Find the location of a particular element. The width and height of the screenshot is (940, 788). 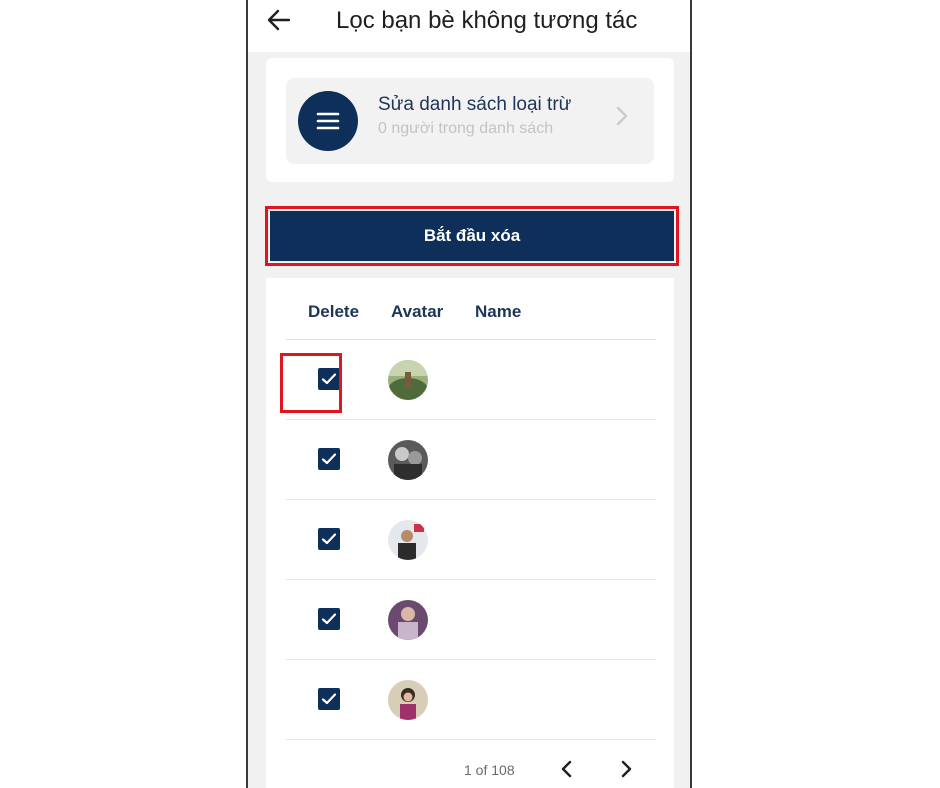

exclusion-count: 0 người trong danh sách is located at coordinates (466, 128).